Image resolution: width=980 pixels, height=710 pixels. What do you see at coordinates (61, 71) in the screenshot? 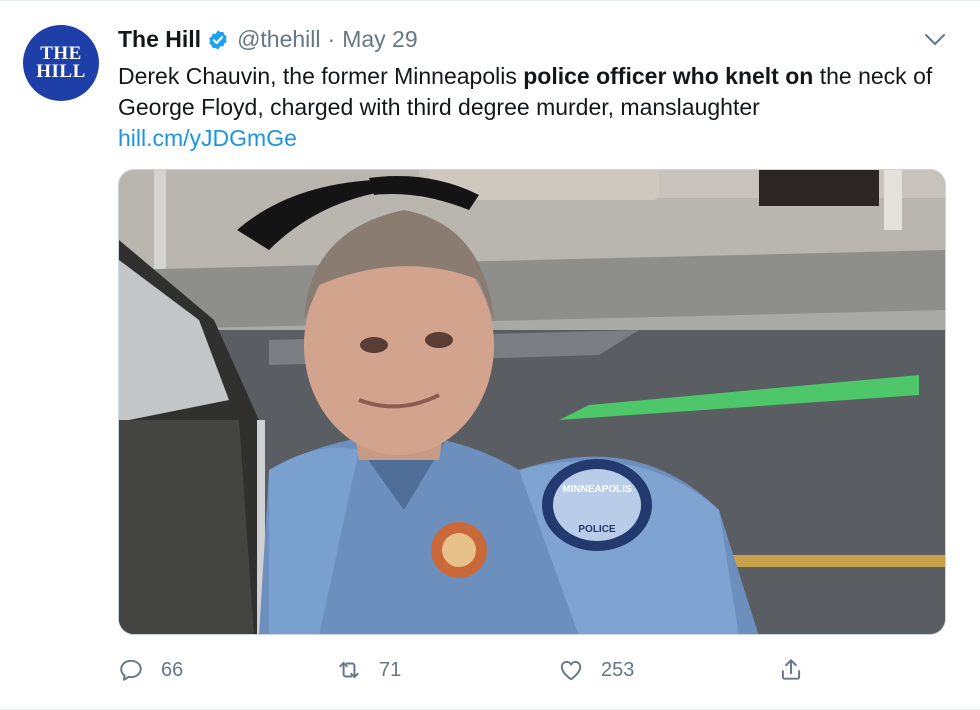
I see `avatar-text-hill: HILL` at bounding box center [61, 71].